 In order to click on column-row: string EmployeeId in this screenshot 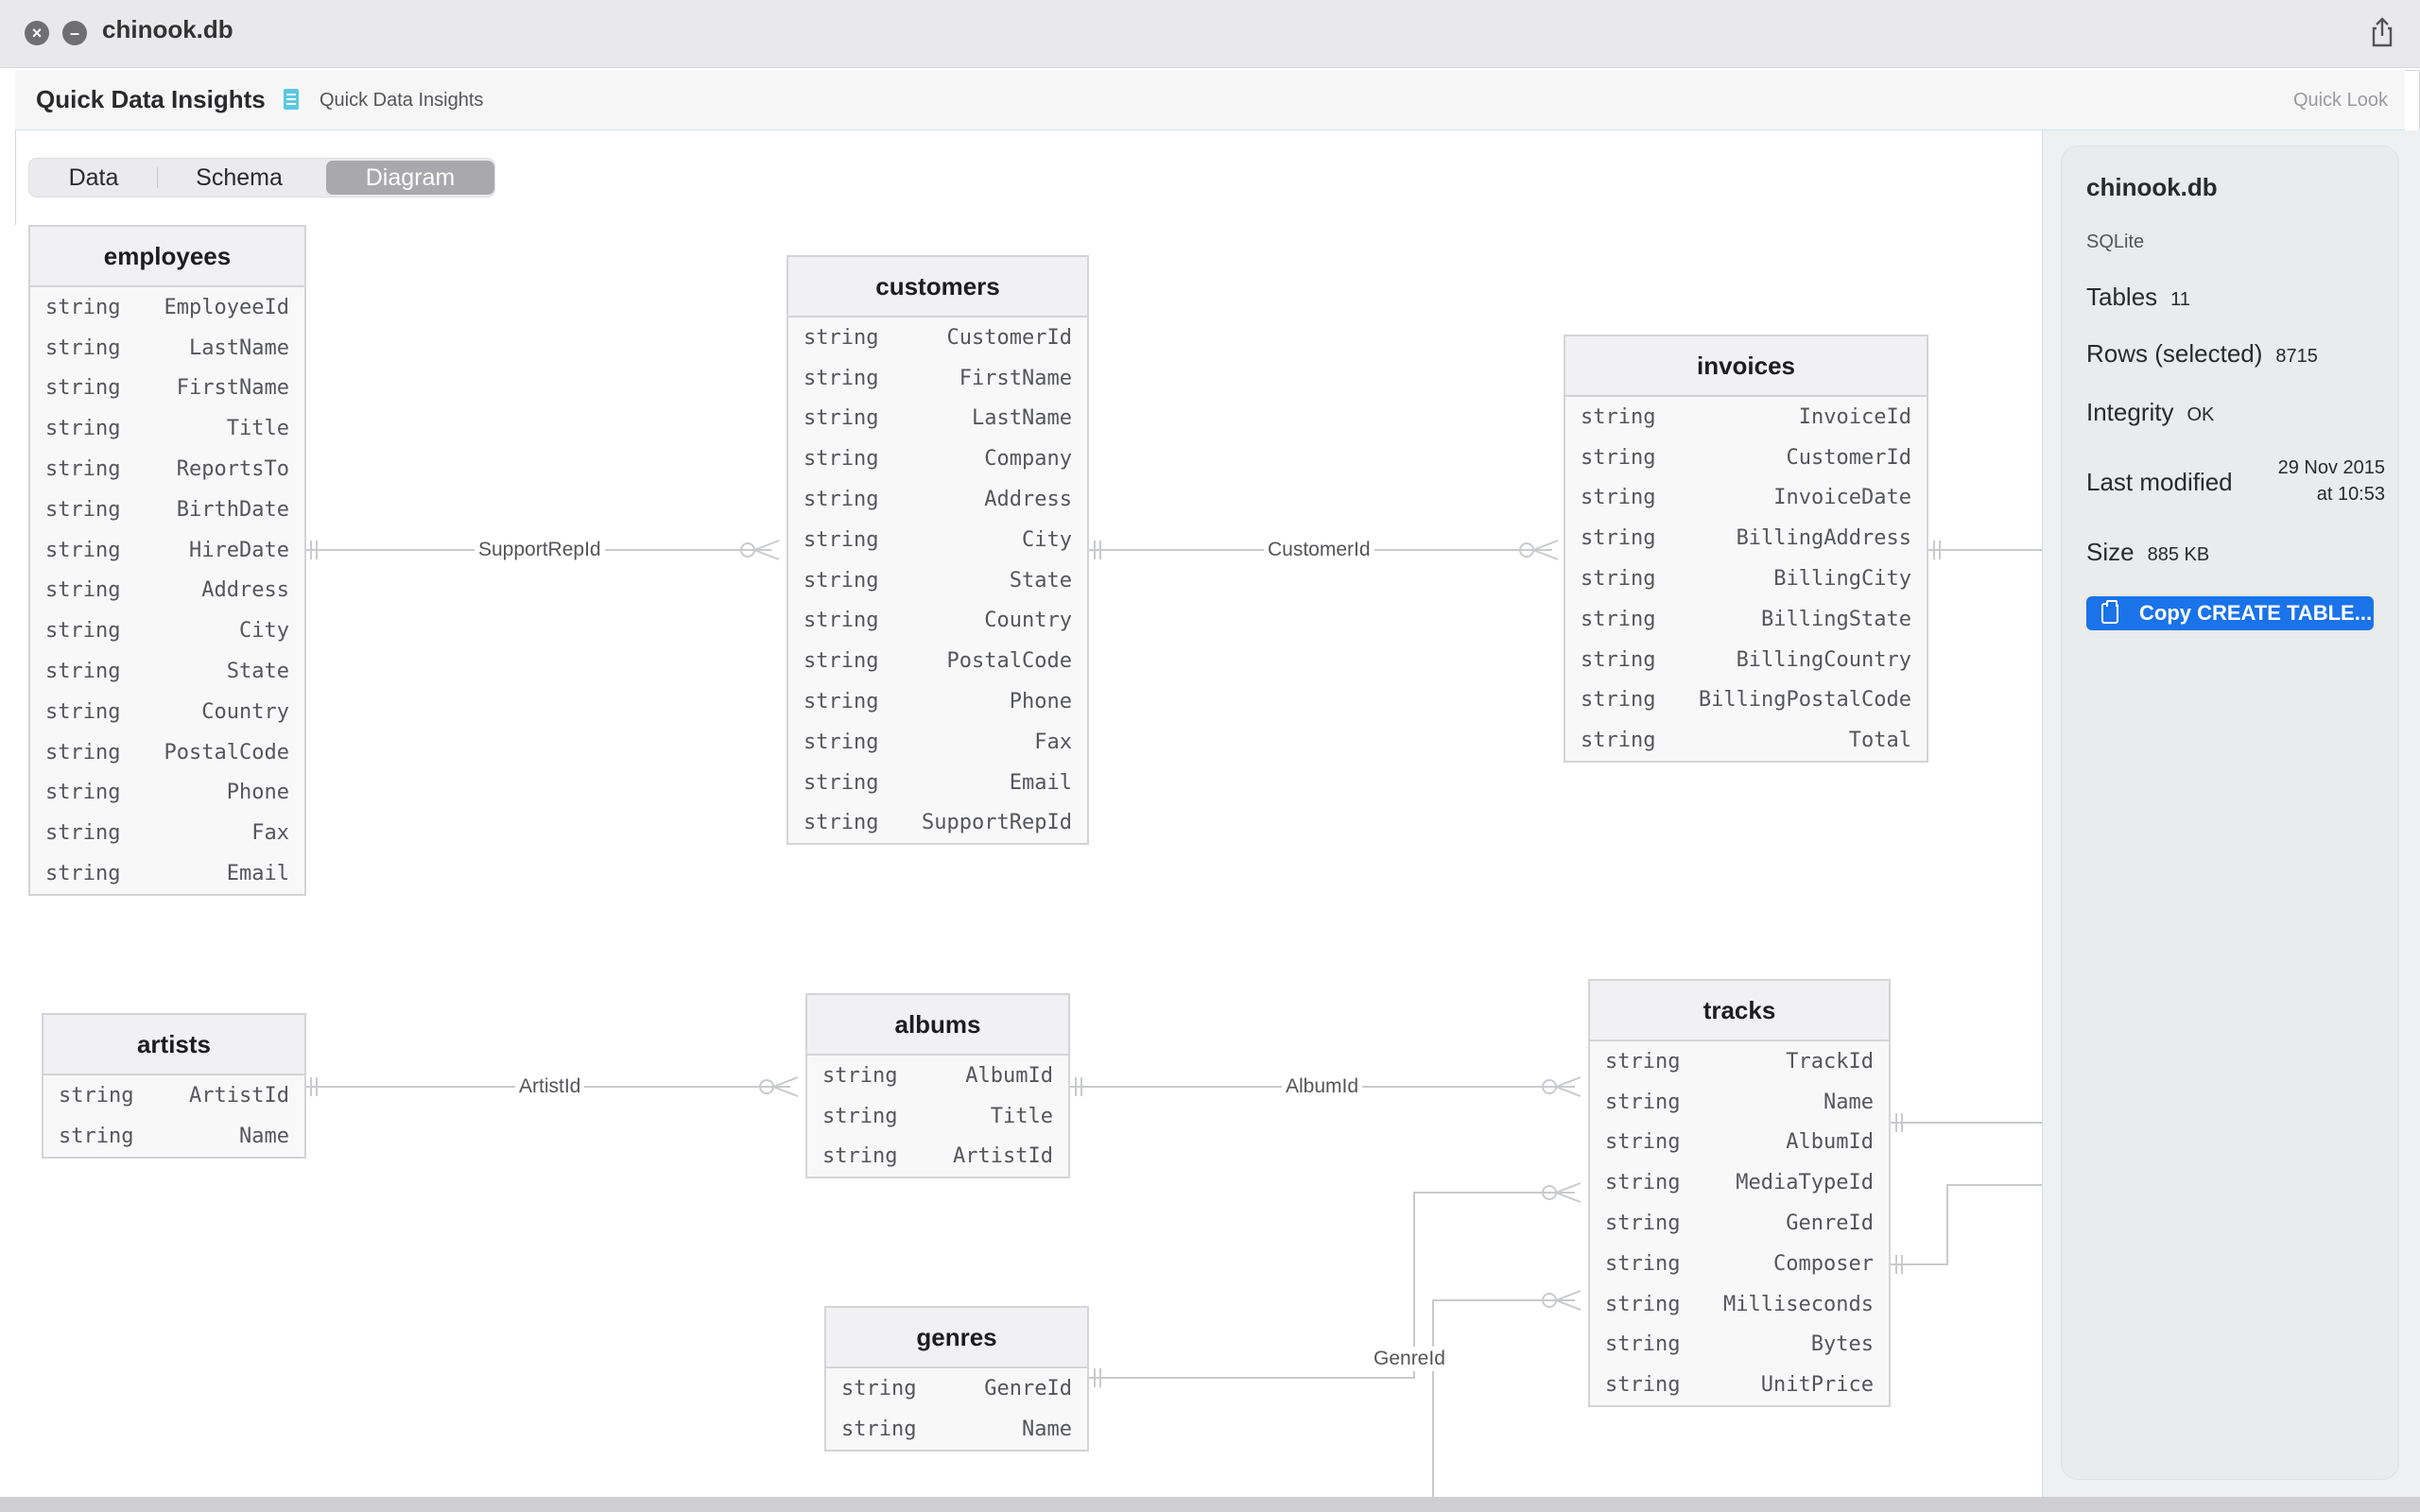, I will do `click(167, 307)`.